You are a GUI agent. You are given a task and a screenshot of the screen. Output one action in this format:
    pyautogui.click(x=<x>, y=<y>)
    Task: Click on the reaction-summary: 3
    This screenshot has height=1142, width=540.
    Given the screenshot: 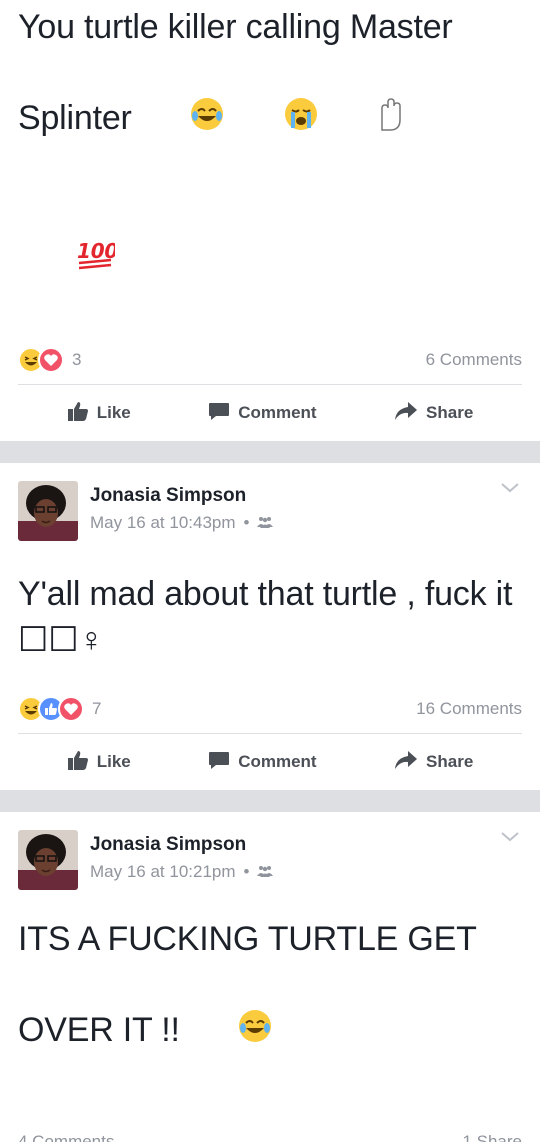 What is the action you would take?
    pyautogui.click(x=49, y=360)
    